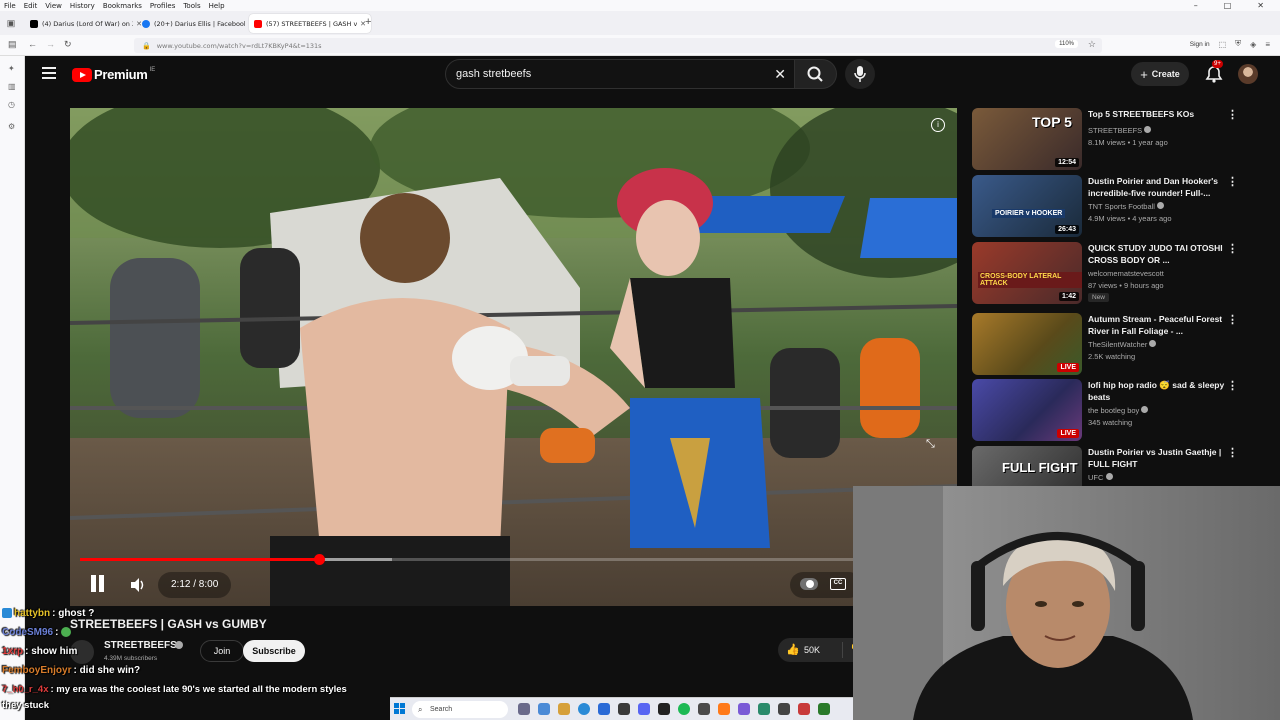 Image resolution: width=1280 pixels, height=720 pixels. I want to click on tab-x: (4) Darius (Lord Of War) on X: " ✕, so click(86, 23).